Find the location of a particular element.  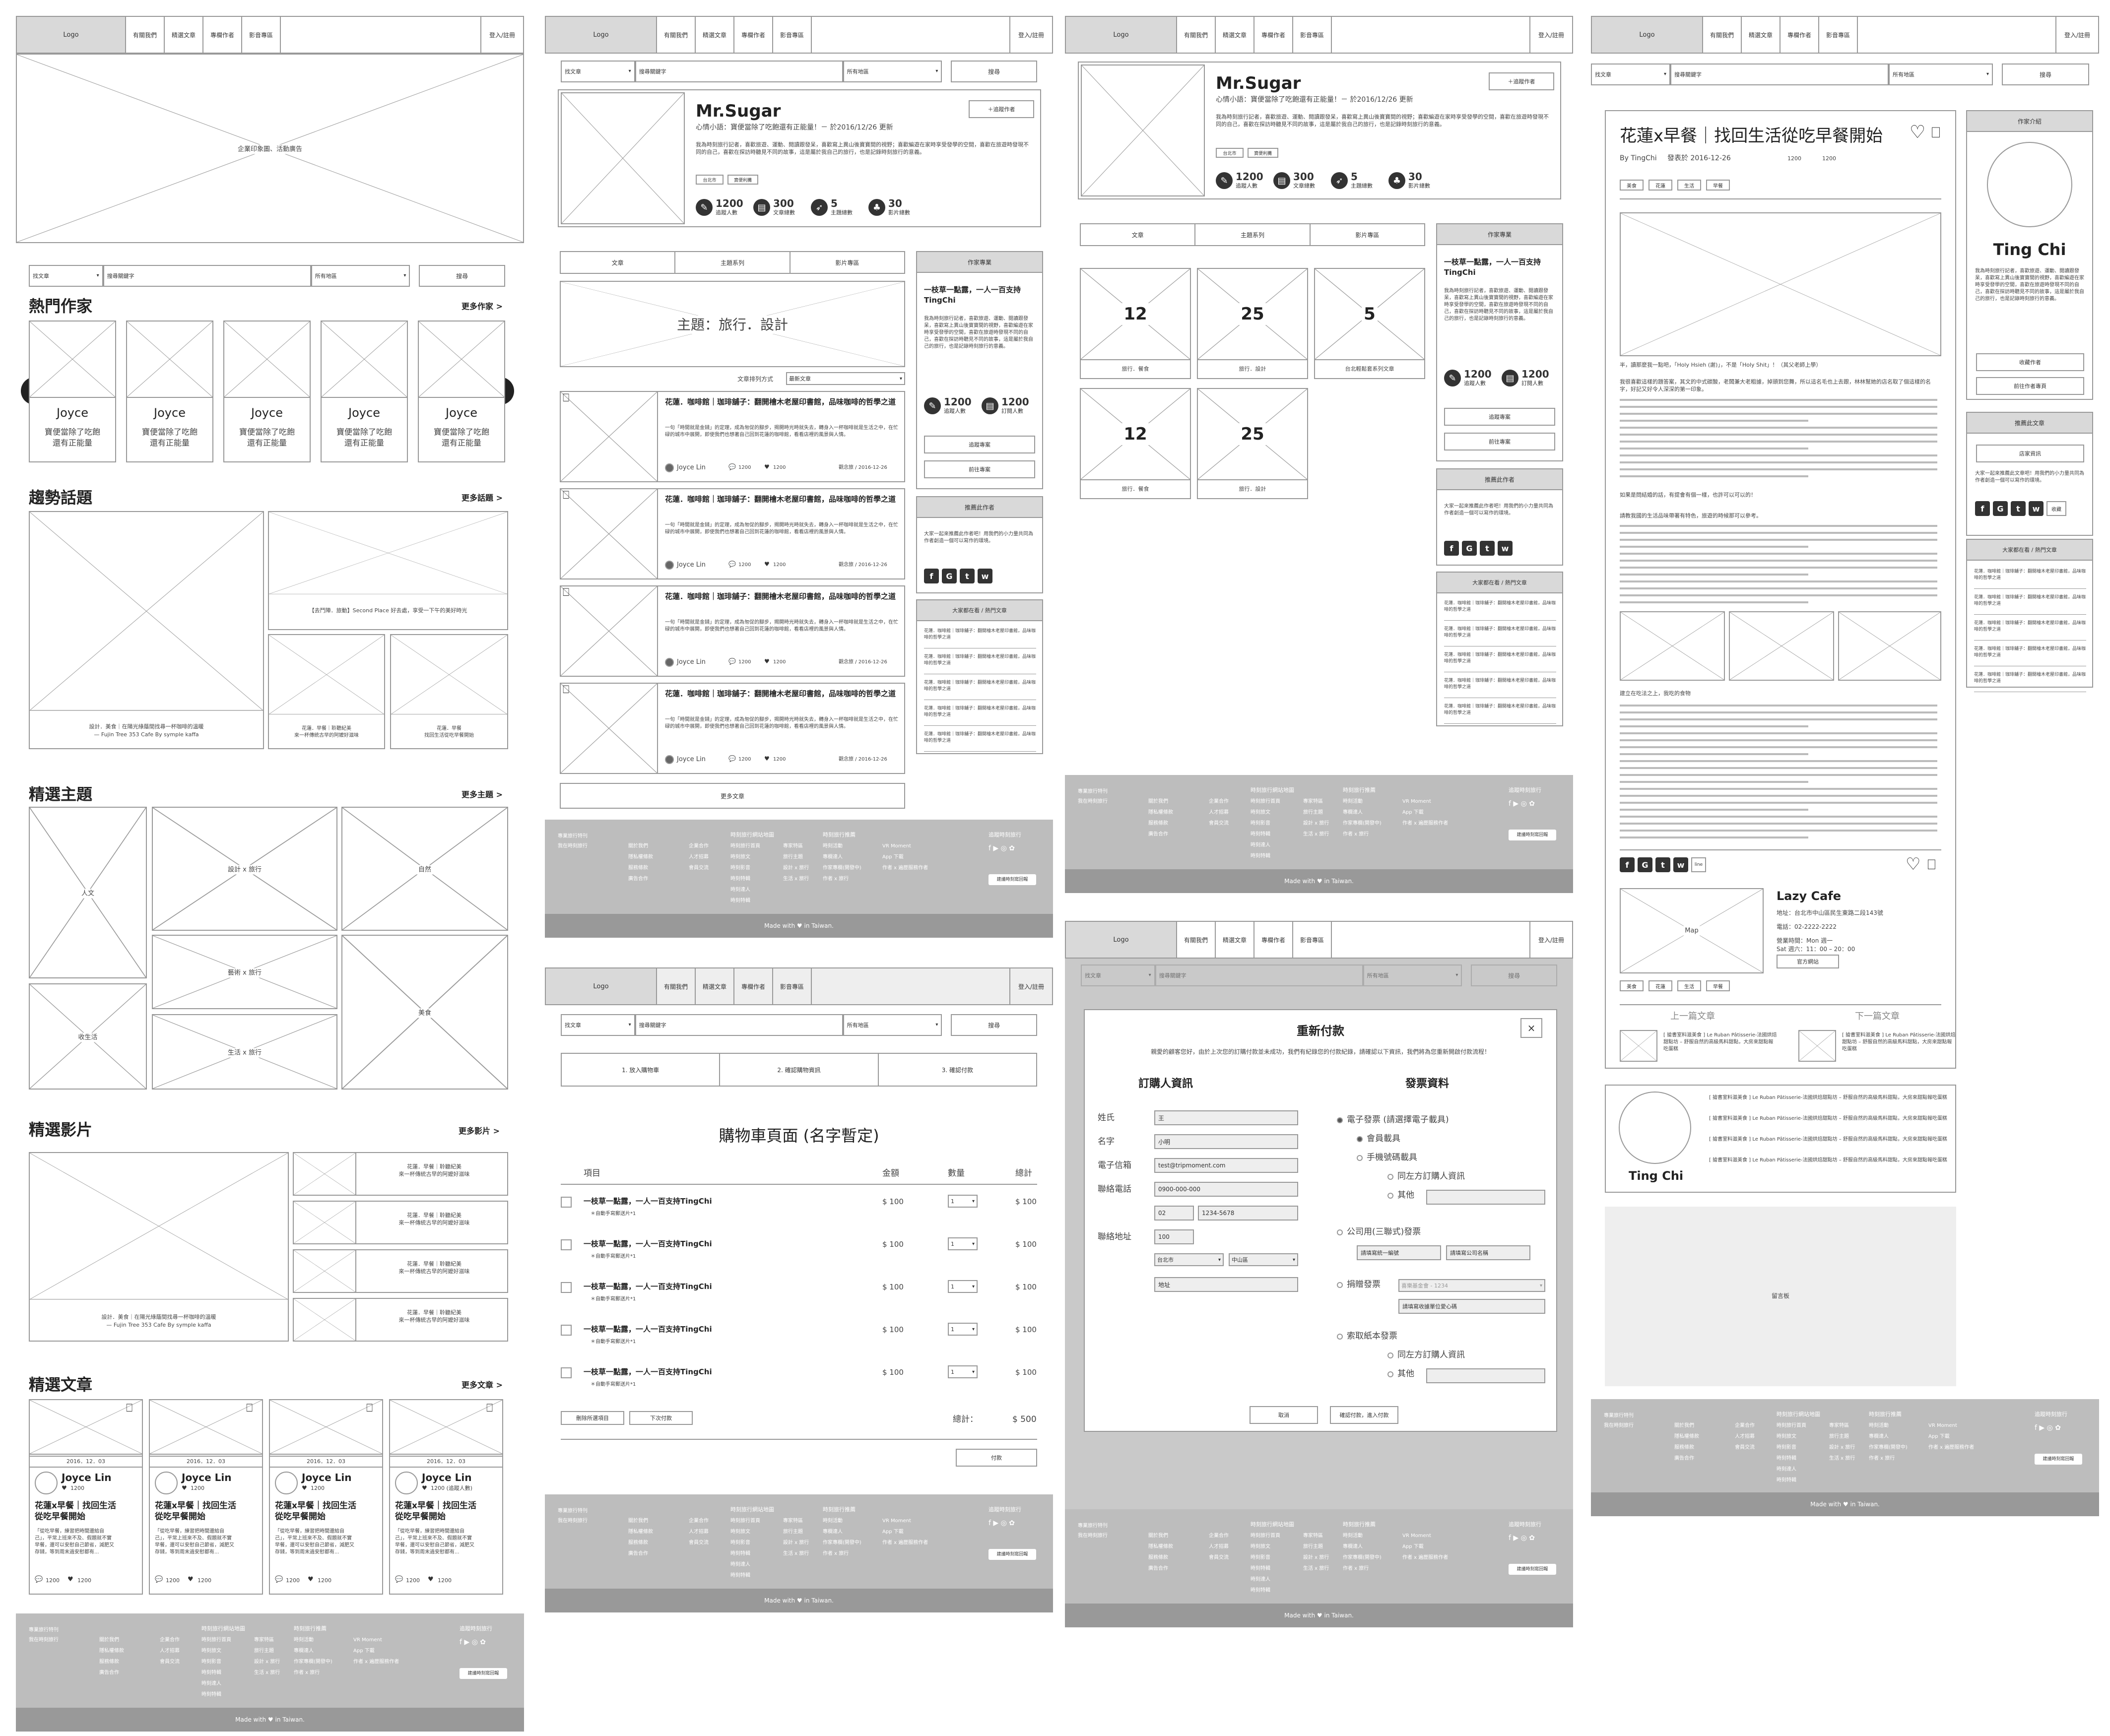

company-name-input: 請填寫公司名稱 is located at coordinates (1488, 1252).